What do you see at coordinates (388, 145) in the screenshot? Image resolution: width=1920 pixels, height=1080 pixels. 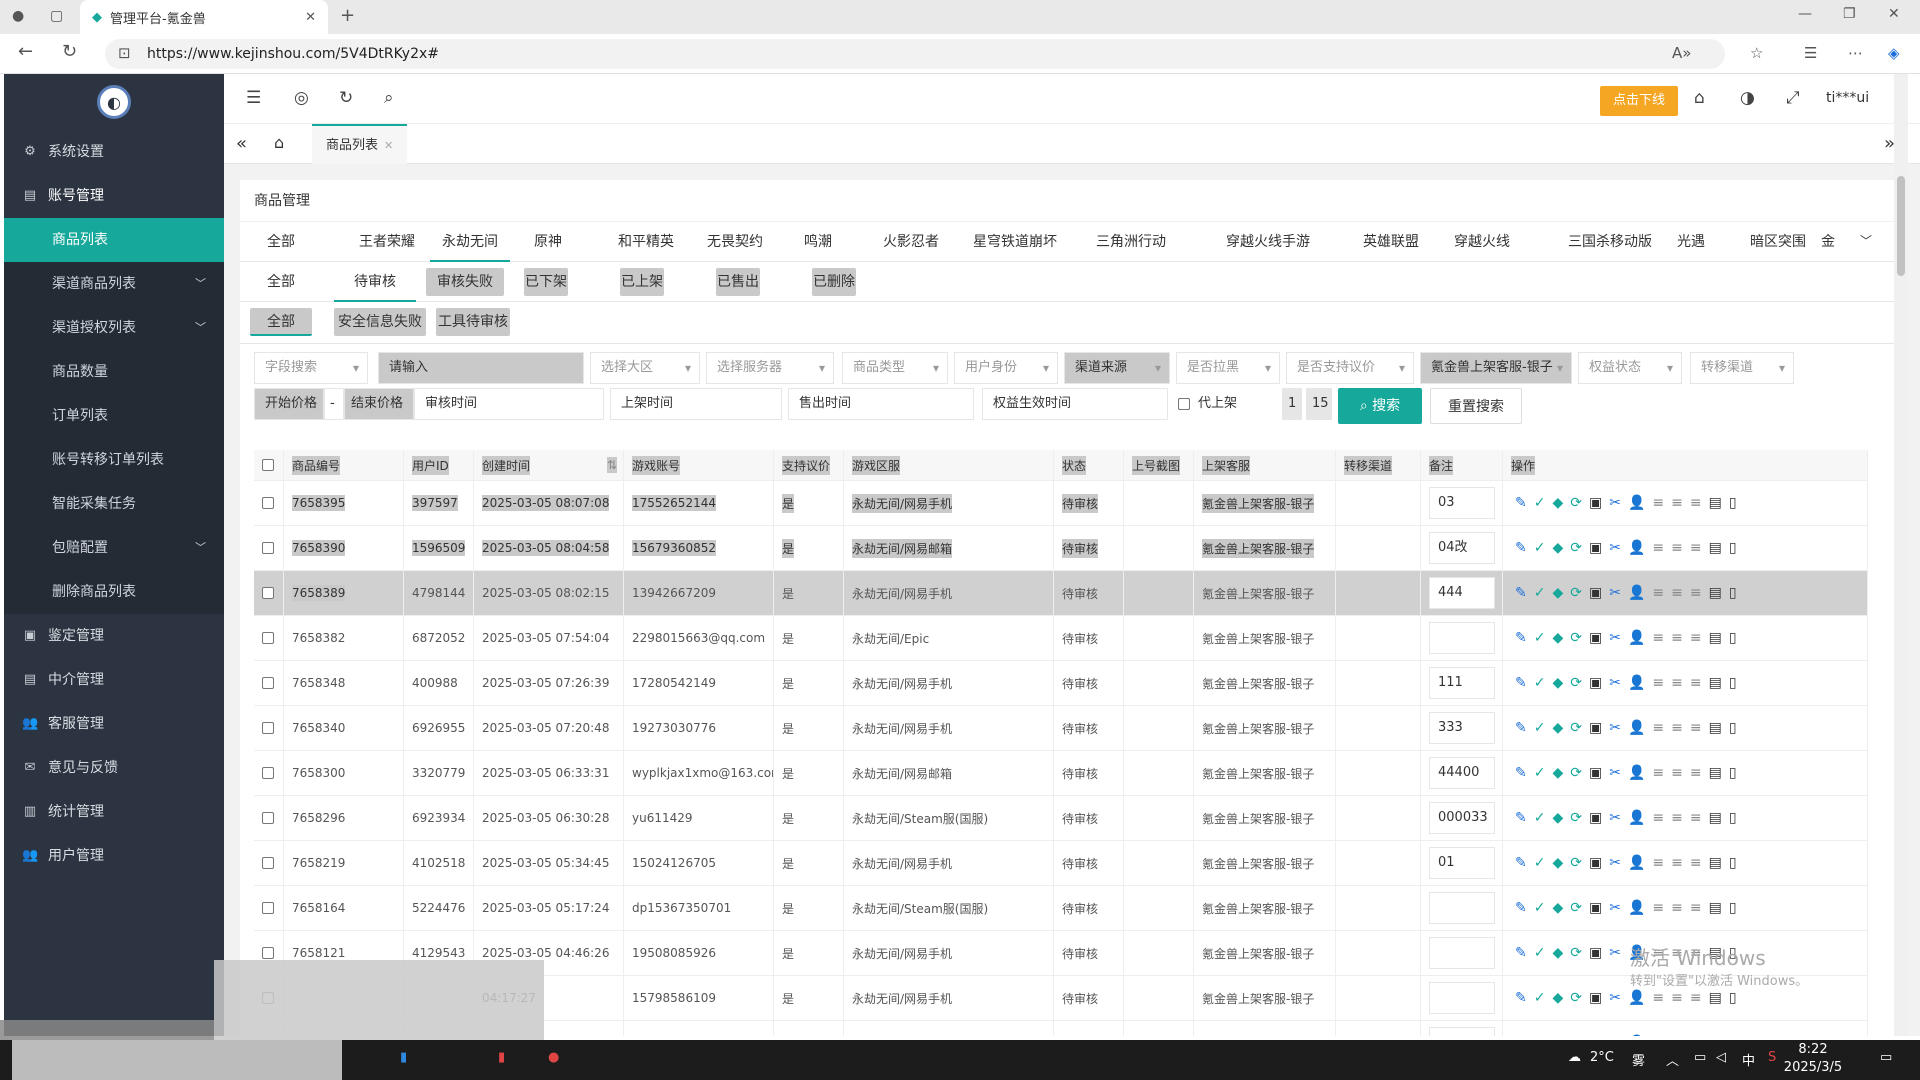 I see `close-icon: ✕` at bounding box center [388, 145].